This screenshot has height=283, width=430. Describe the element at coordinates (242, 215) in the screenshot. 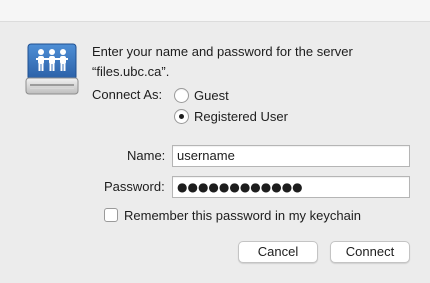

I see `remember-password-label: Remember this password in my keychain` at that location.